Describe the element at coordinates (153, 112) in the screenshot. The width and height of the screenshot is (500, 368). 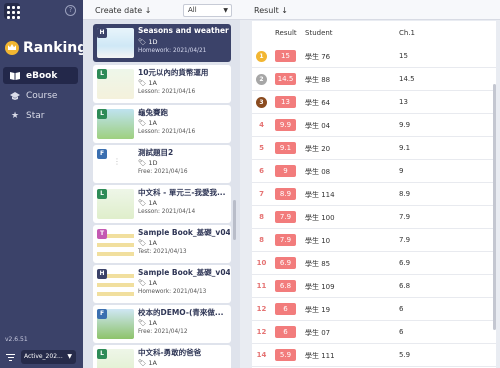
I see `card-title: 龜兔賽跑` at that location.